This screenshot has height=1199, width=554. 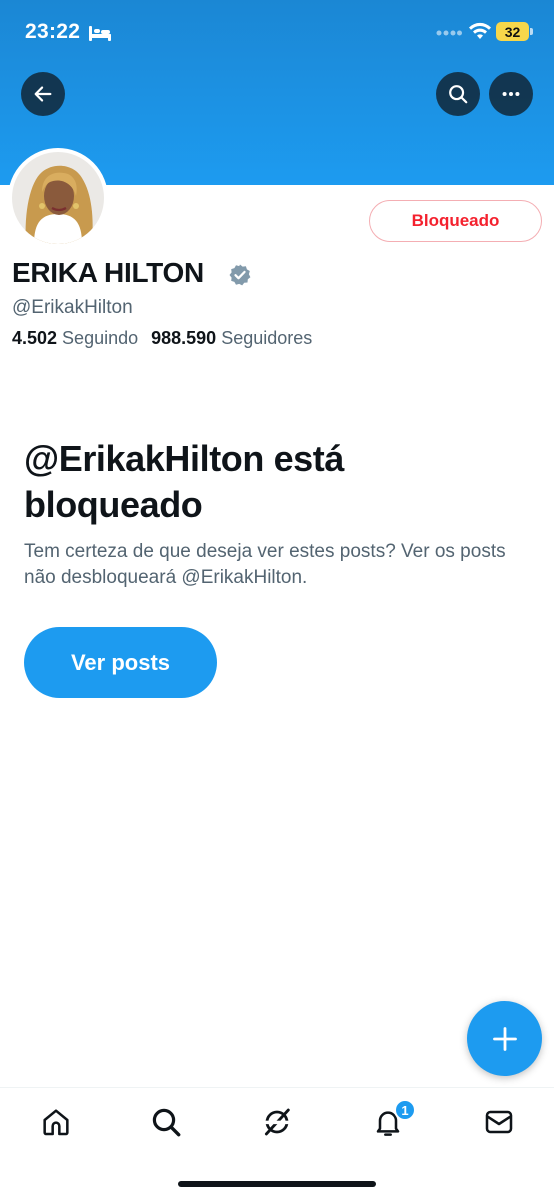 What do you see at coordinates (480, 30) in the screenshot?
I see `wifi-icon` at bounding box center [480, 30].